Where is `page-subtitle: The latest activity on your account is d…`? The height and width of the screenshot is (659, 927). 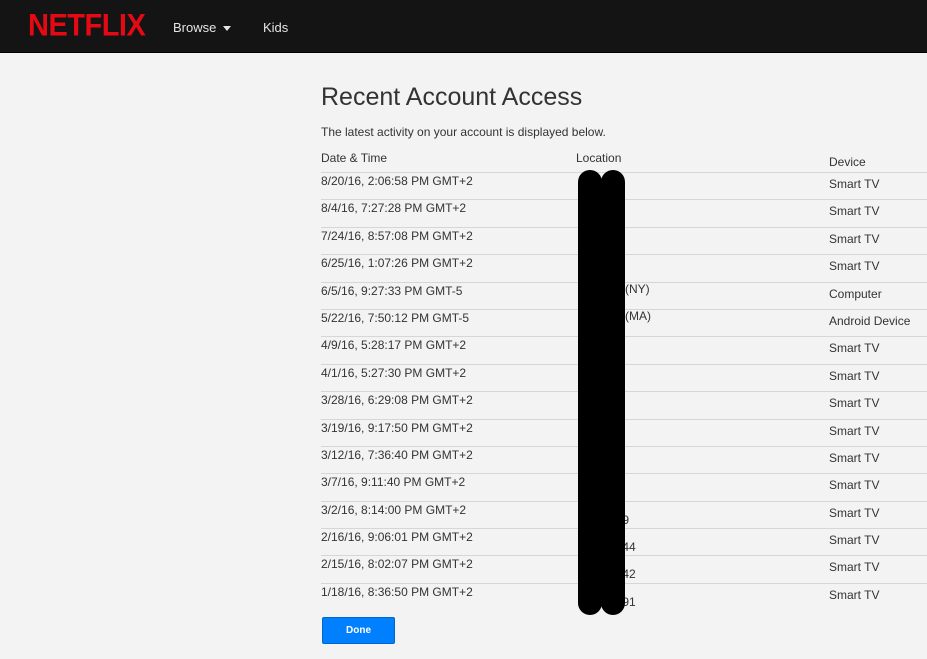 page-subtitle: The latest activity on your account is d… is located at coordinates (463, 132).